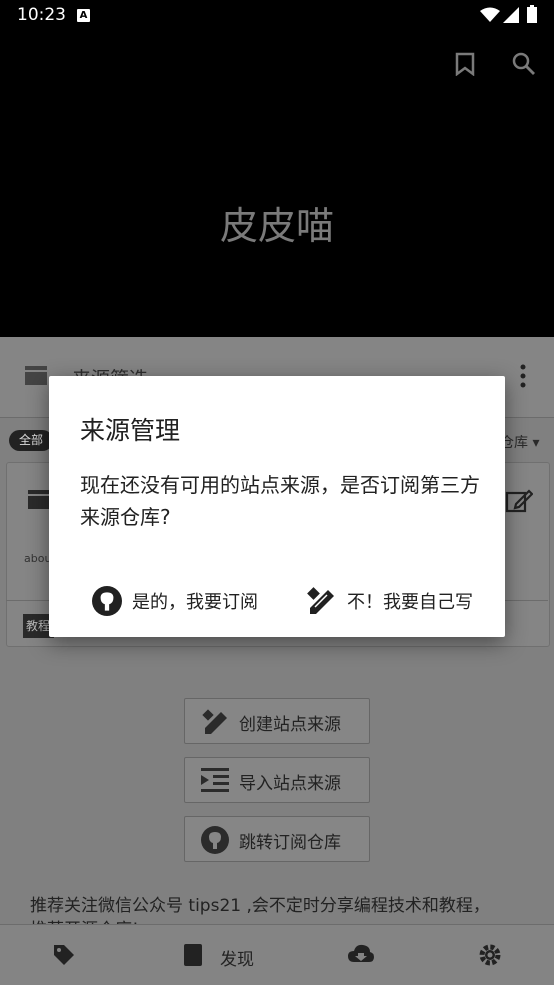 Image resolution: width=554 pixels, height=985 pixels. What do you see at coordinates (361, 954) in the screenshot?
I see `cloud-download-icon` at bounding box center [361, 954].